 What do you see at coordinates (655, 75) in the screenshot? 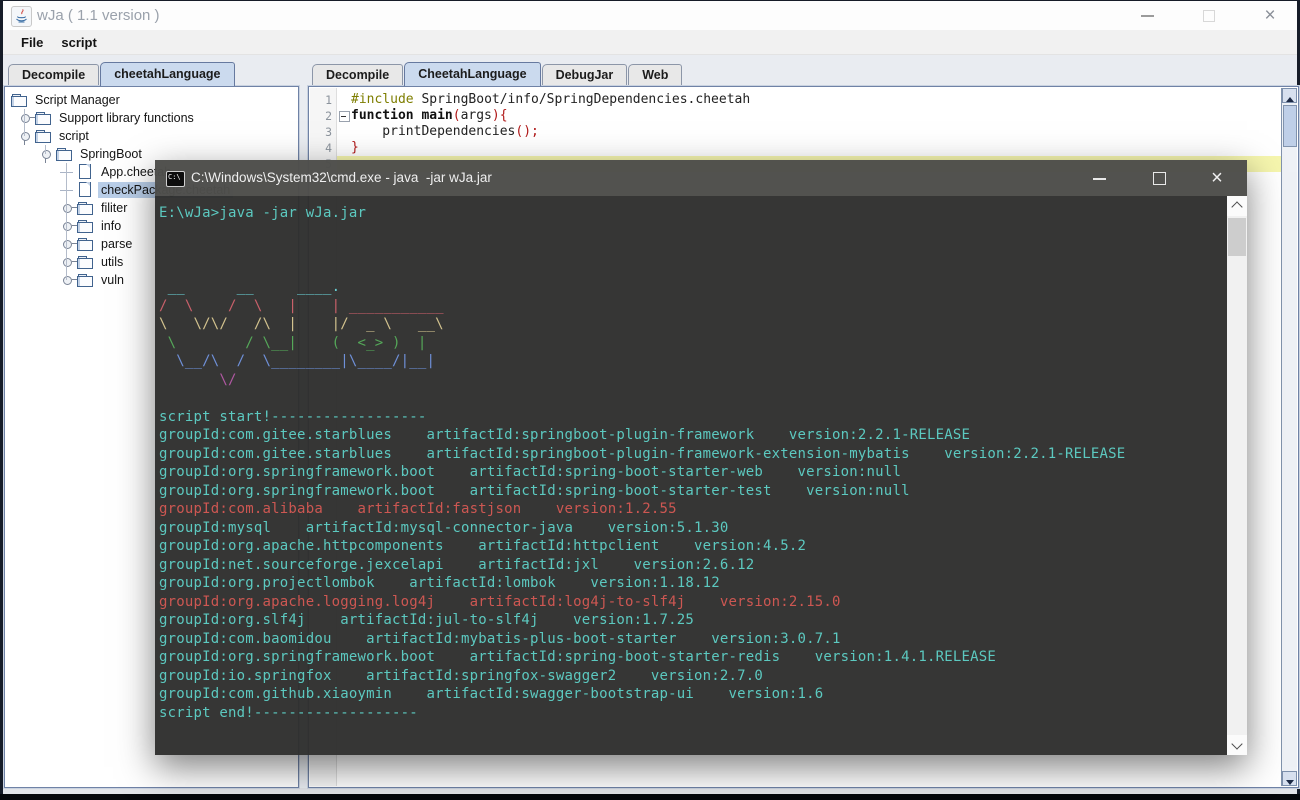
I see `right-tab-web: Web` at bounding box center [655, 75].